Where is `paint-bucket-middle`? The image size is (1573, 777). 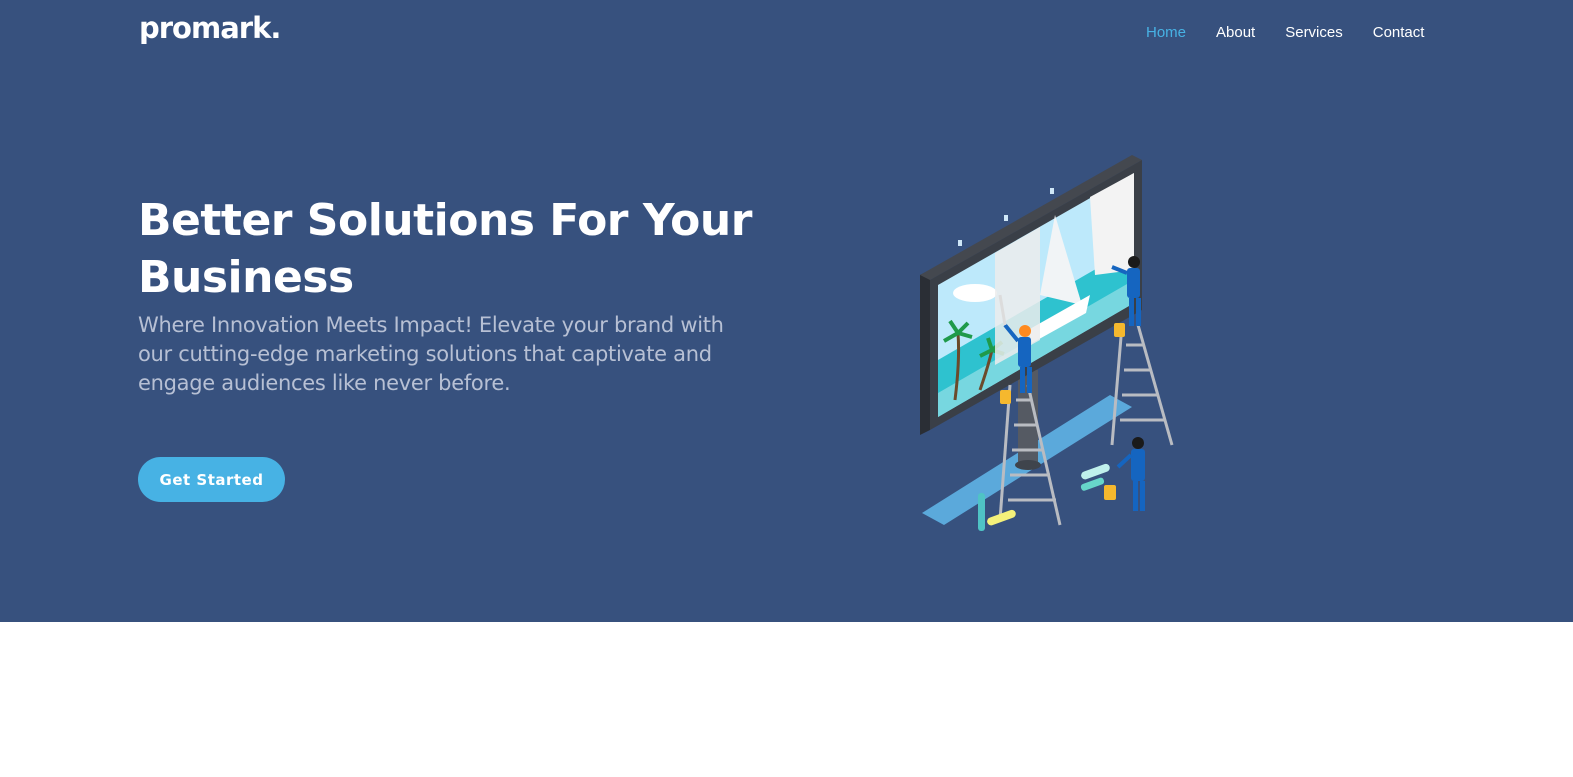
paint-bucket-middle is located at coordinates (1005, 397).